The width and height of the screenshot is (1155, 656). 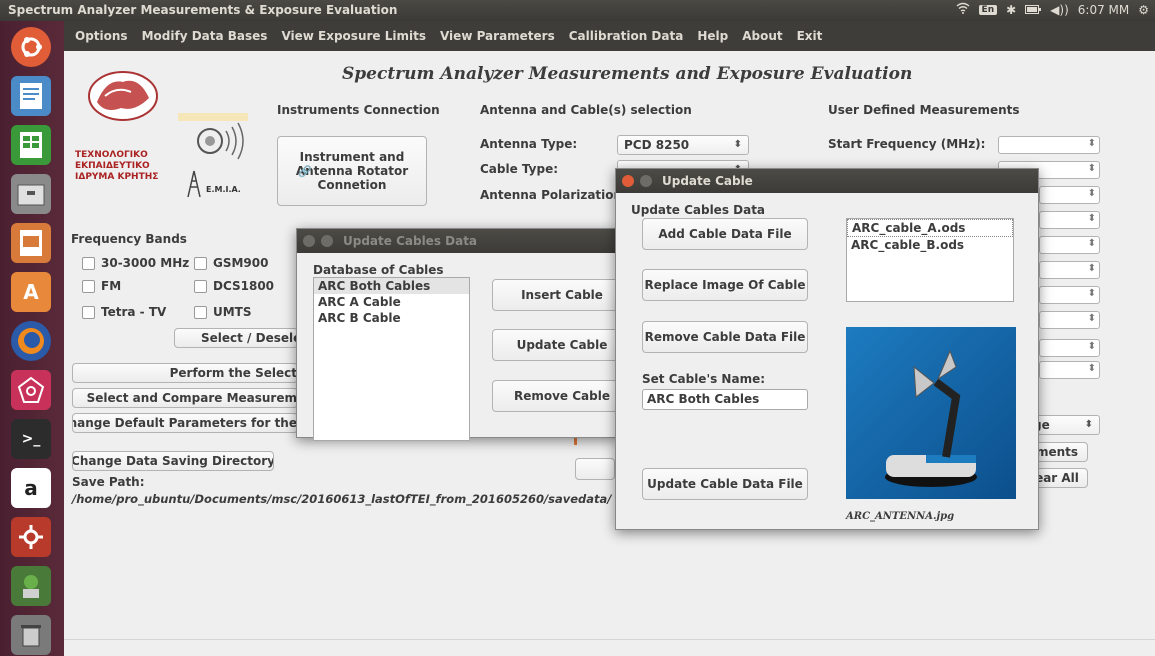 I want to click on start-frequency-spinbox, so click(x=1049, y=145).